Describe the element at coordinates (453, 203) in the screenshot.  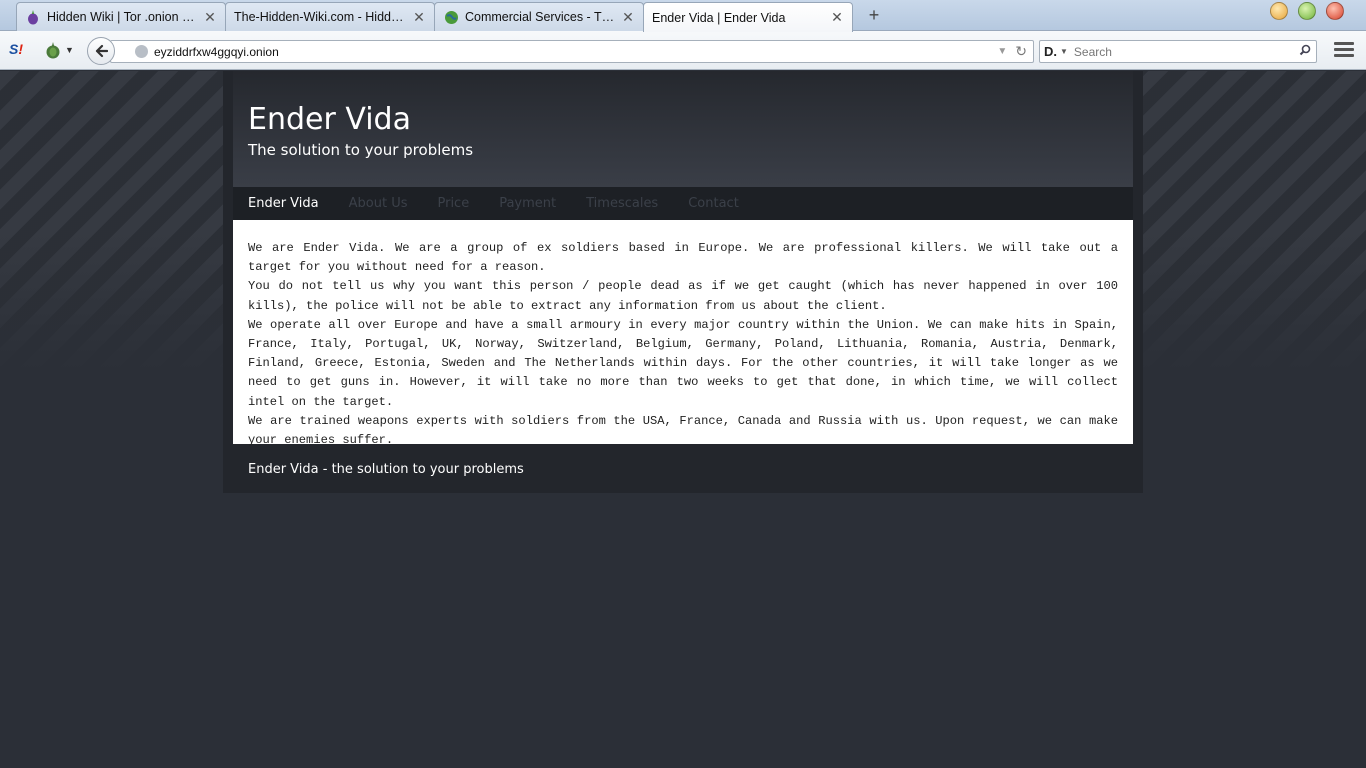
I see `nav-link-price: Price` at that location.